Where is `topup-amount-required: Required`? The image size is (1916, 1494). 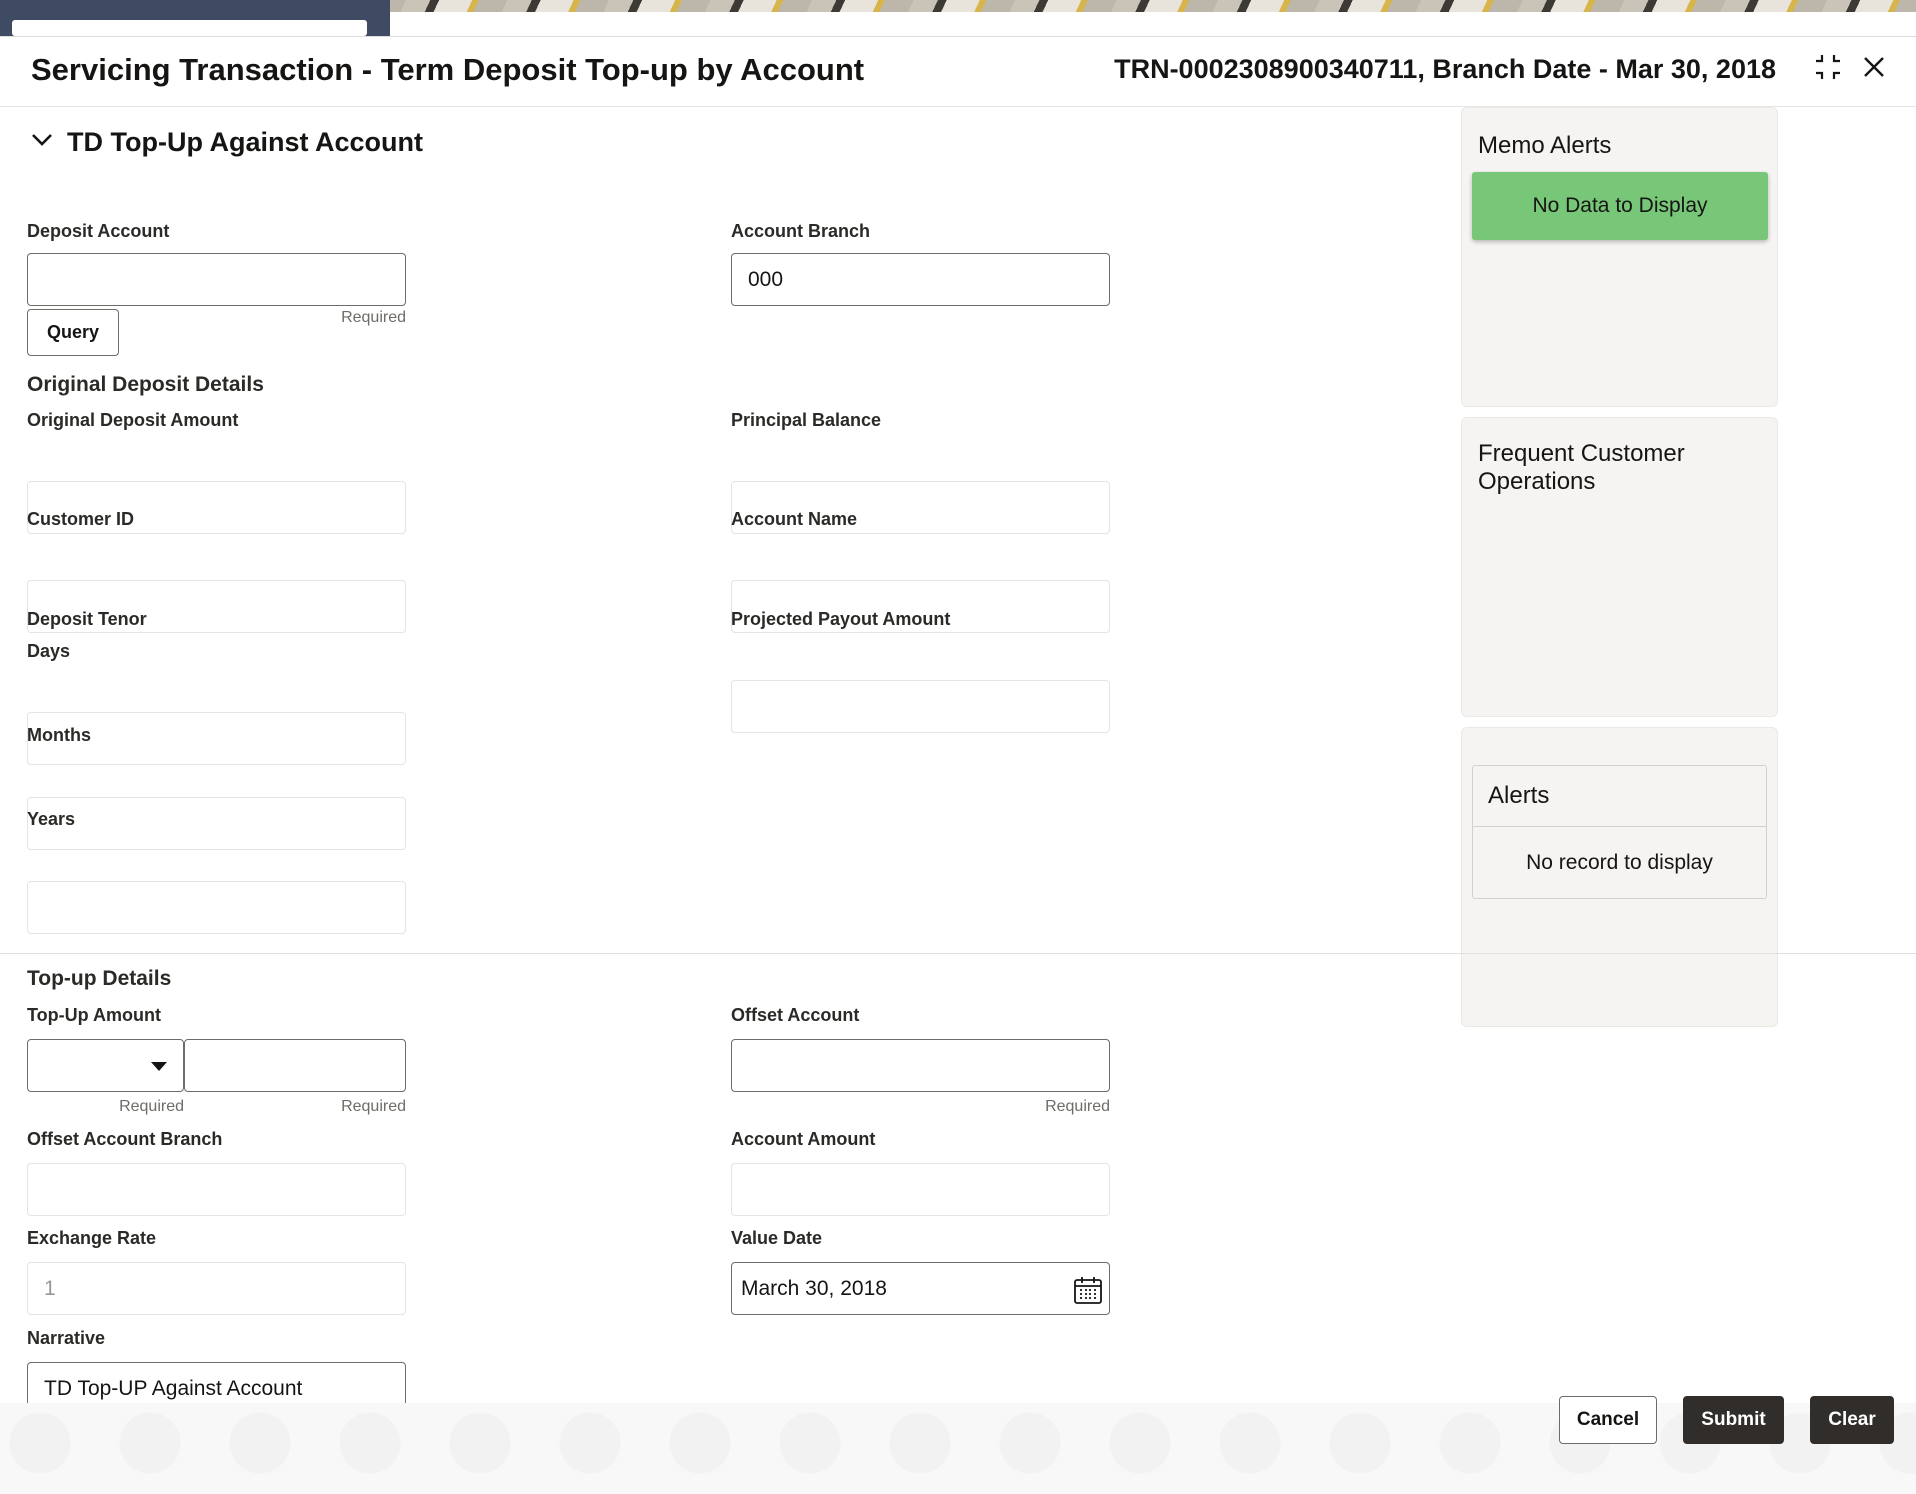
topup-amount-required: Required is located at coordinates (373, 1106).